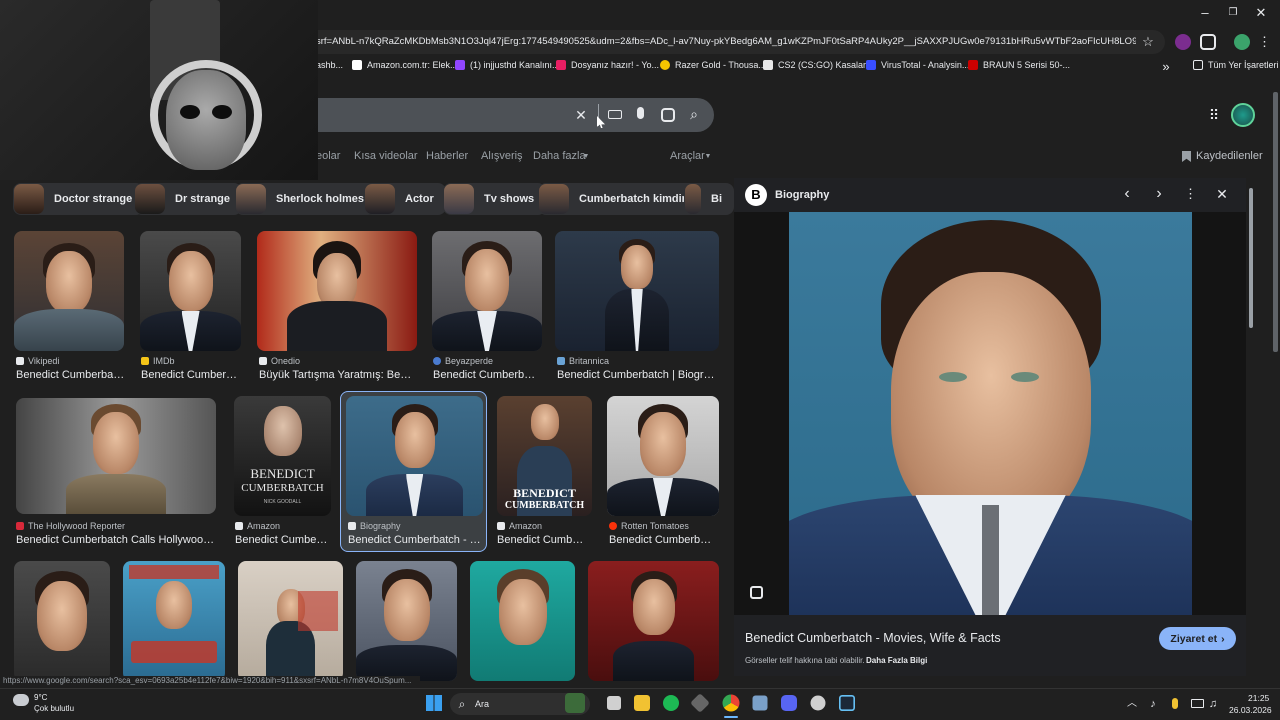  Describe the element at coordinates (434, 703) in the screenshot. I see `windows-start-icon` at that location.